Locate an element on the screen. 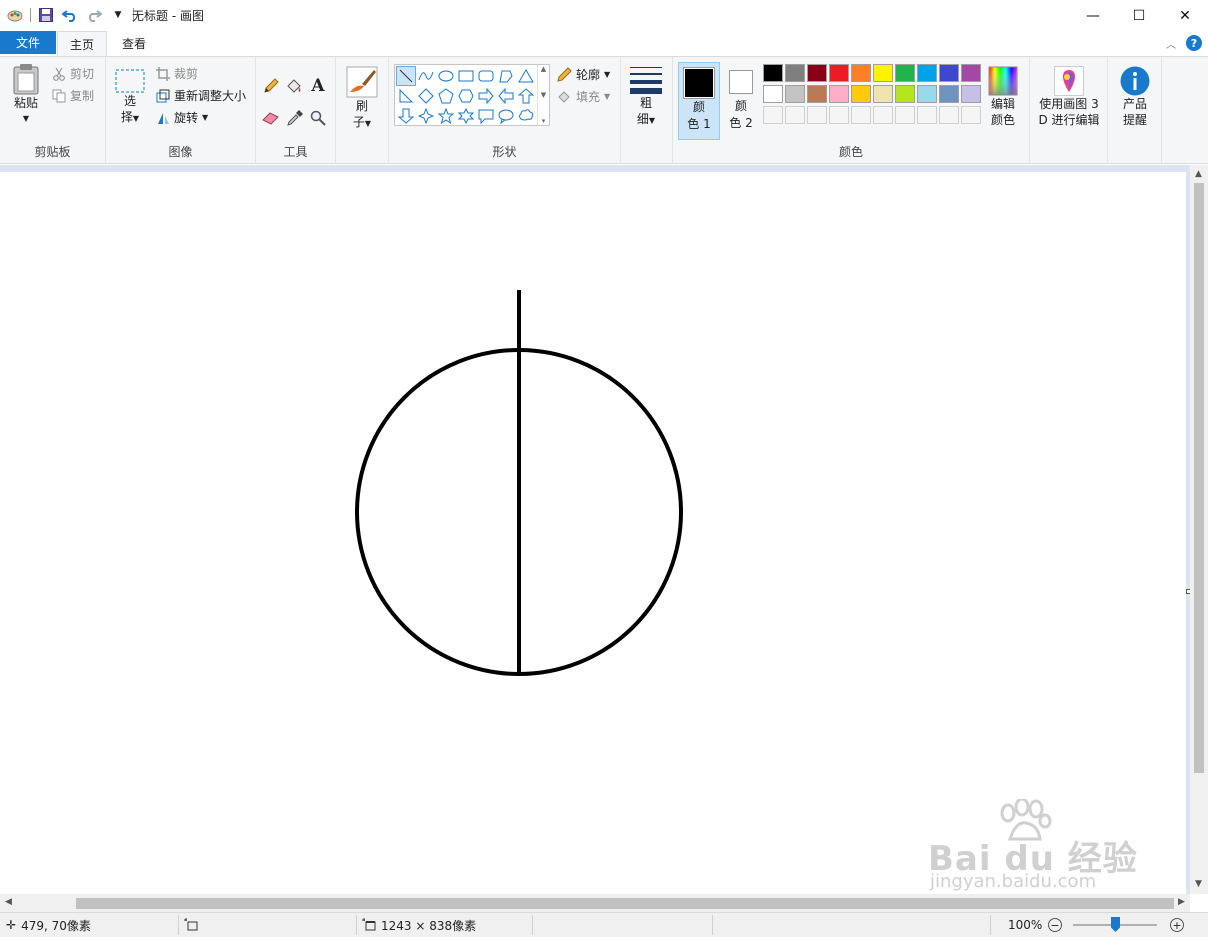 This screenshot has width=1208, height=937. select-button: 选 择▼ is located at coordinates (130, 98).